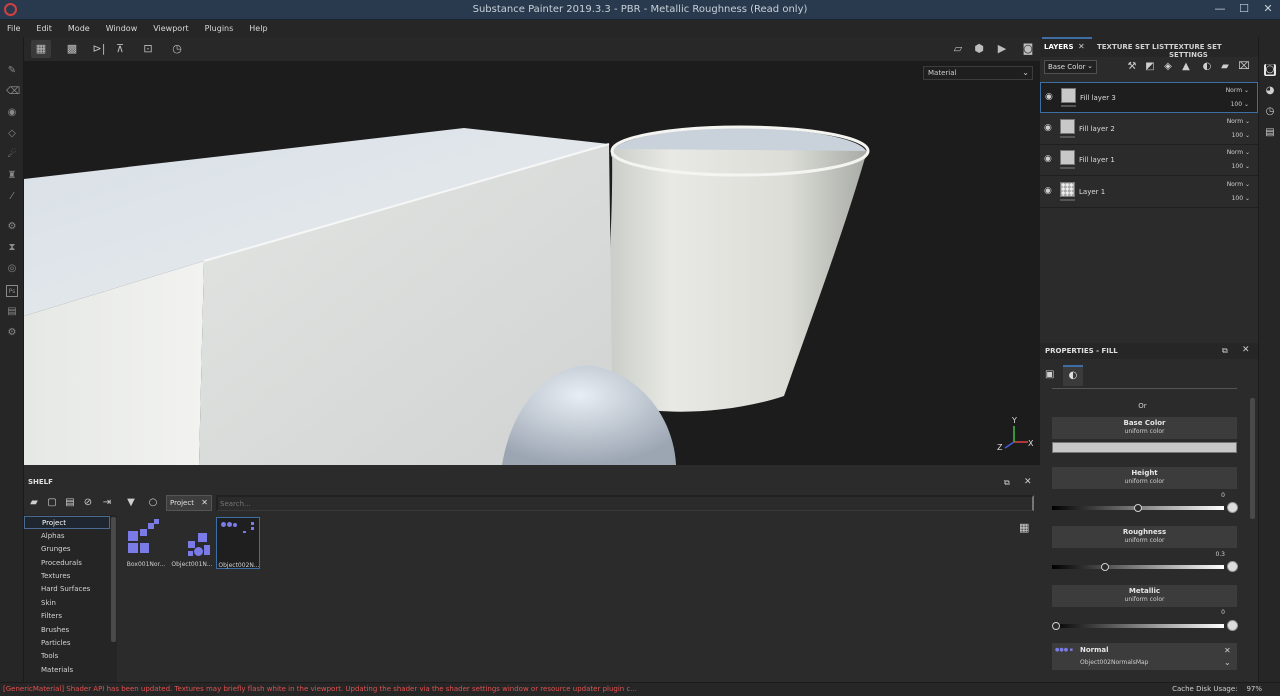  What do you see at coordinates (107, 503) in the screenshot?
I see `import-icon: ⇥` at bounding box center [107, 503].